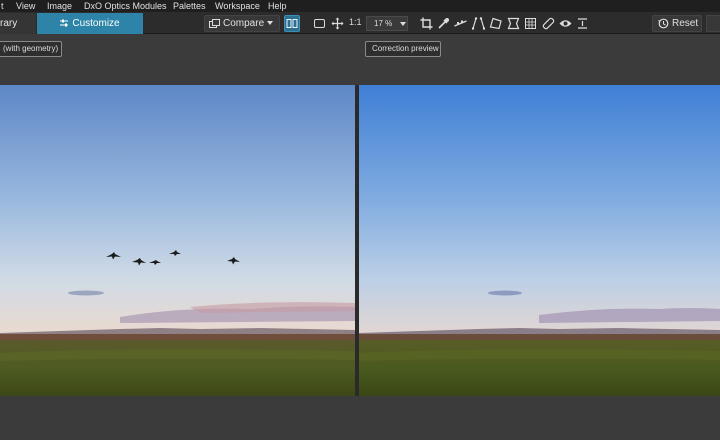 The height and width of the screenshot is (440, 720). I want to click on compare-button: Compare, so click(242, 23).